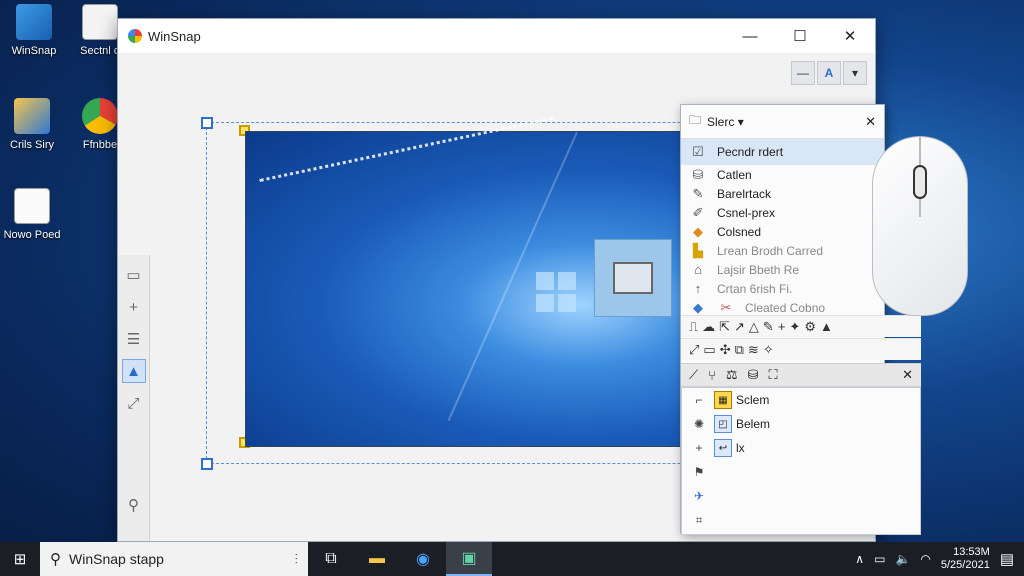  I want to click on chrome-icon, so click(100, 116).